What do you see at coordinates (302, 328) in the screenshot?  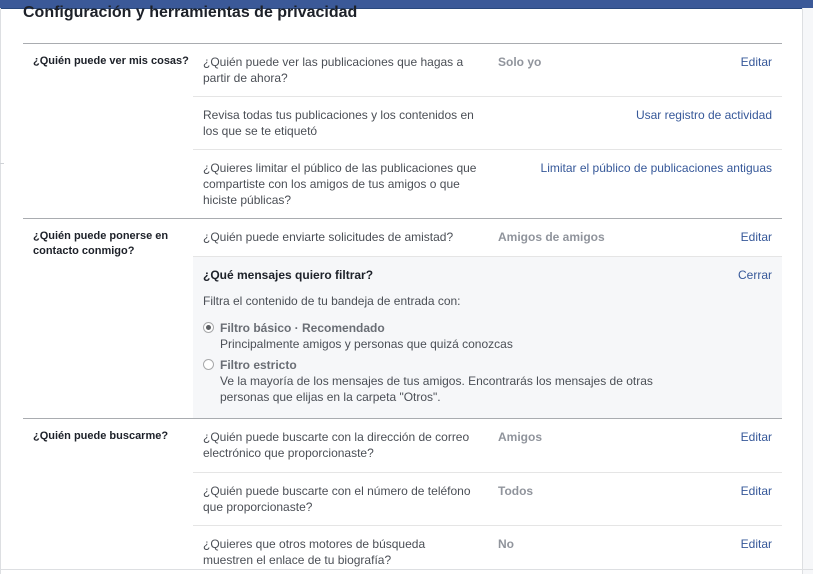 I see `filter-option-title: Filtro básico · Recomendado` at bounding box center [302, 328].